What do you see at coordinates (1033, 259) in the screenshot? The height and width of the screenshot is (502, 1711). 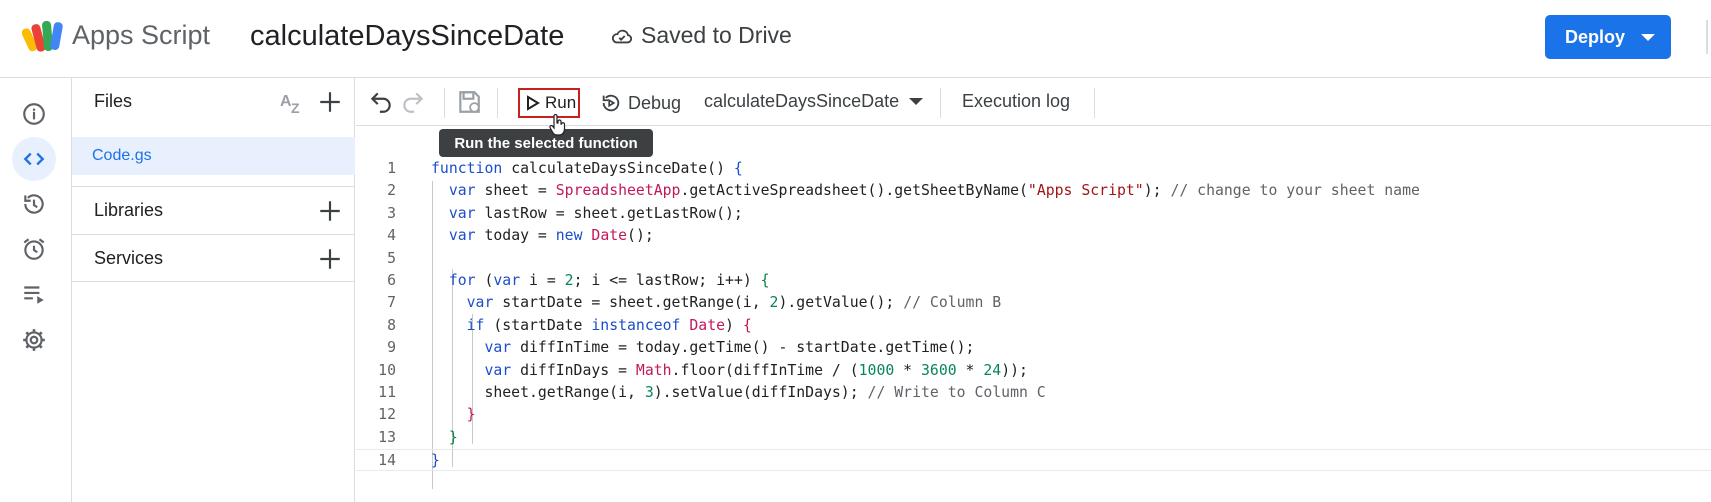 I see `code-line: 5` at bounding box center [1033, 259].